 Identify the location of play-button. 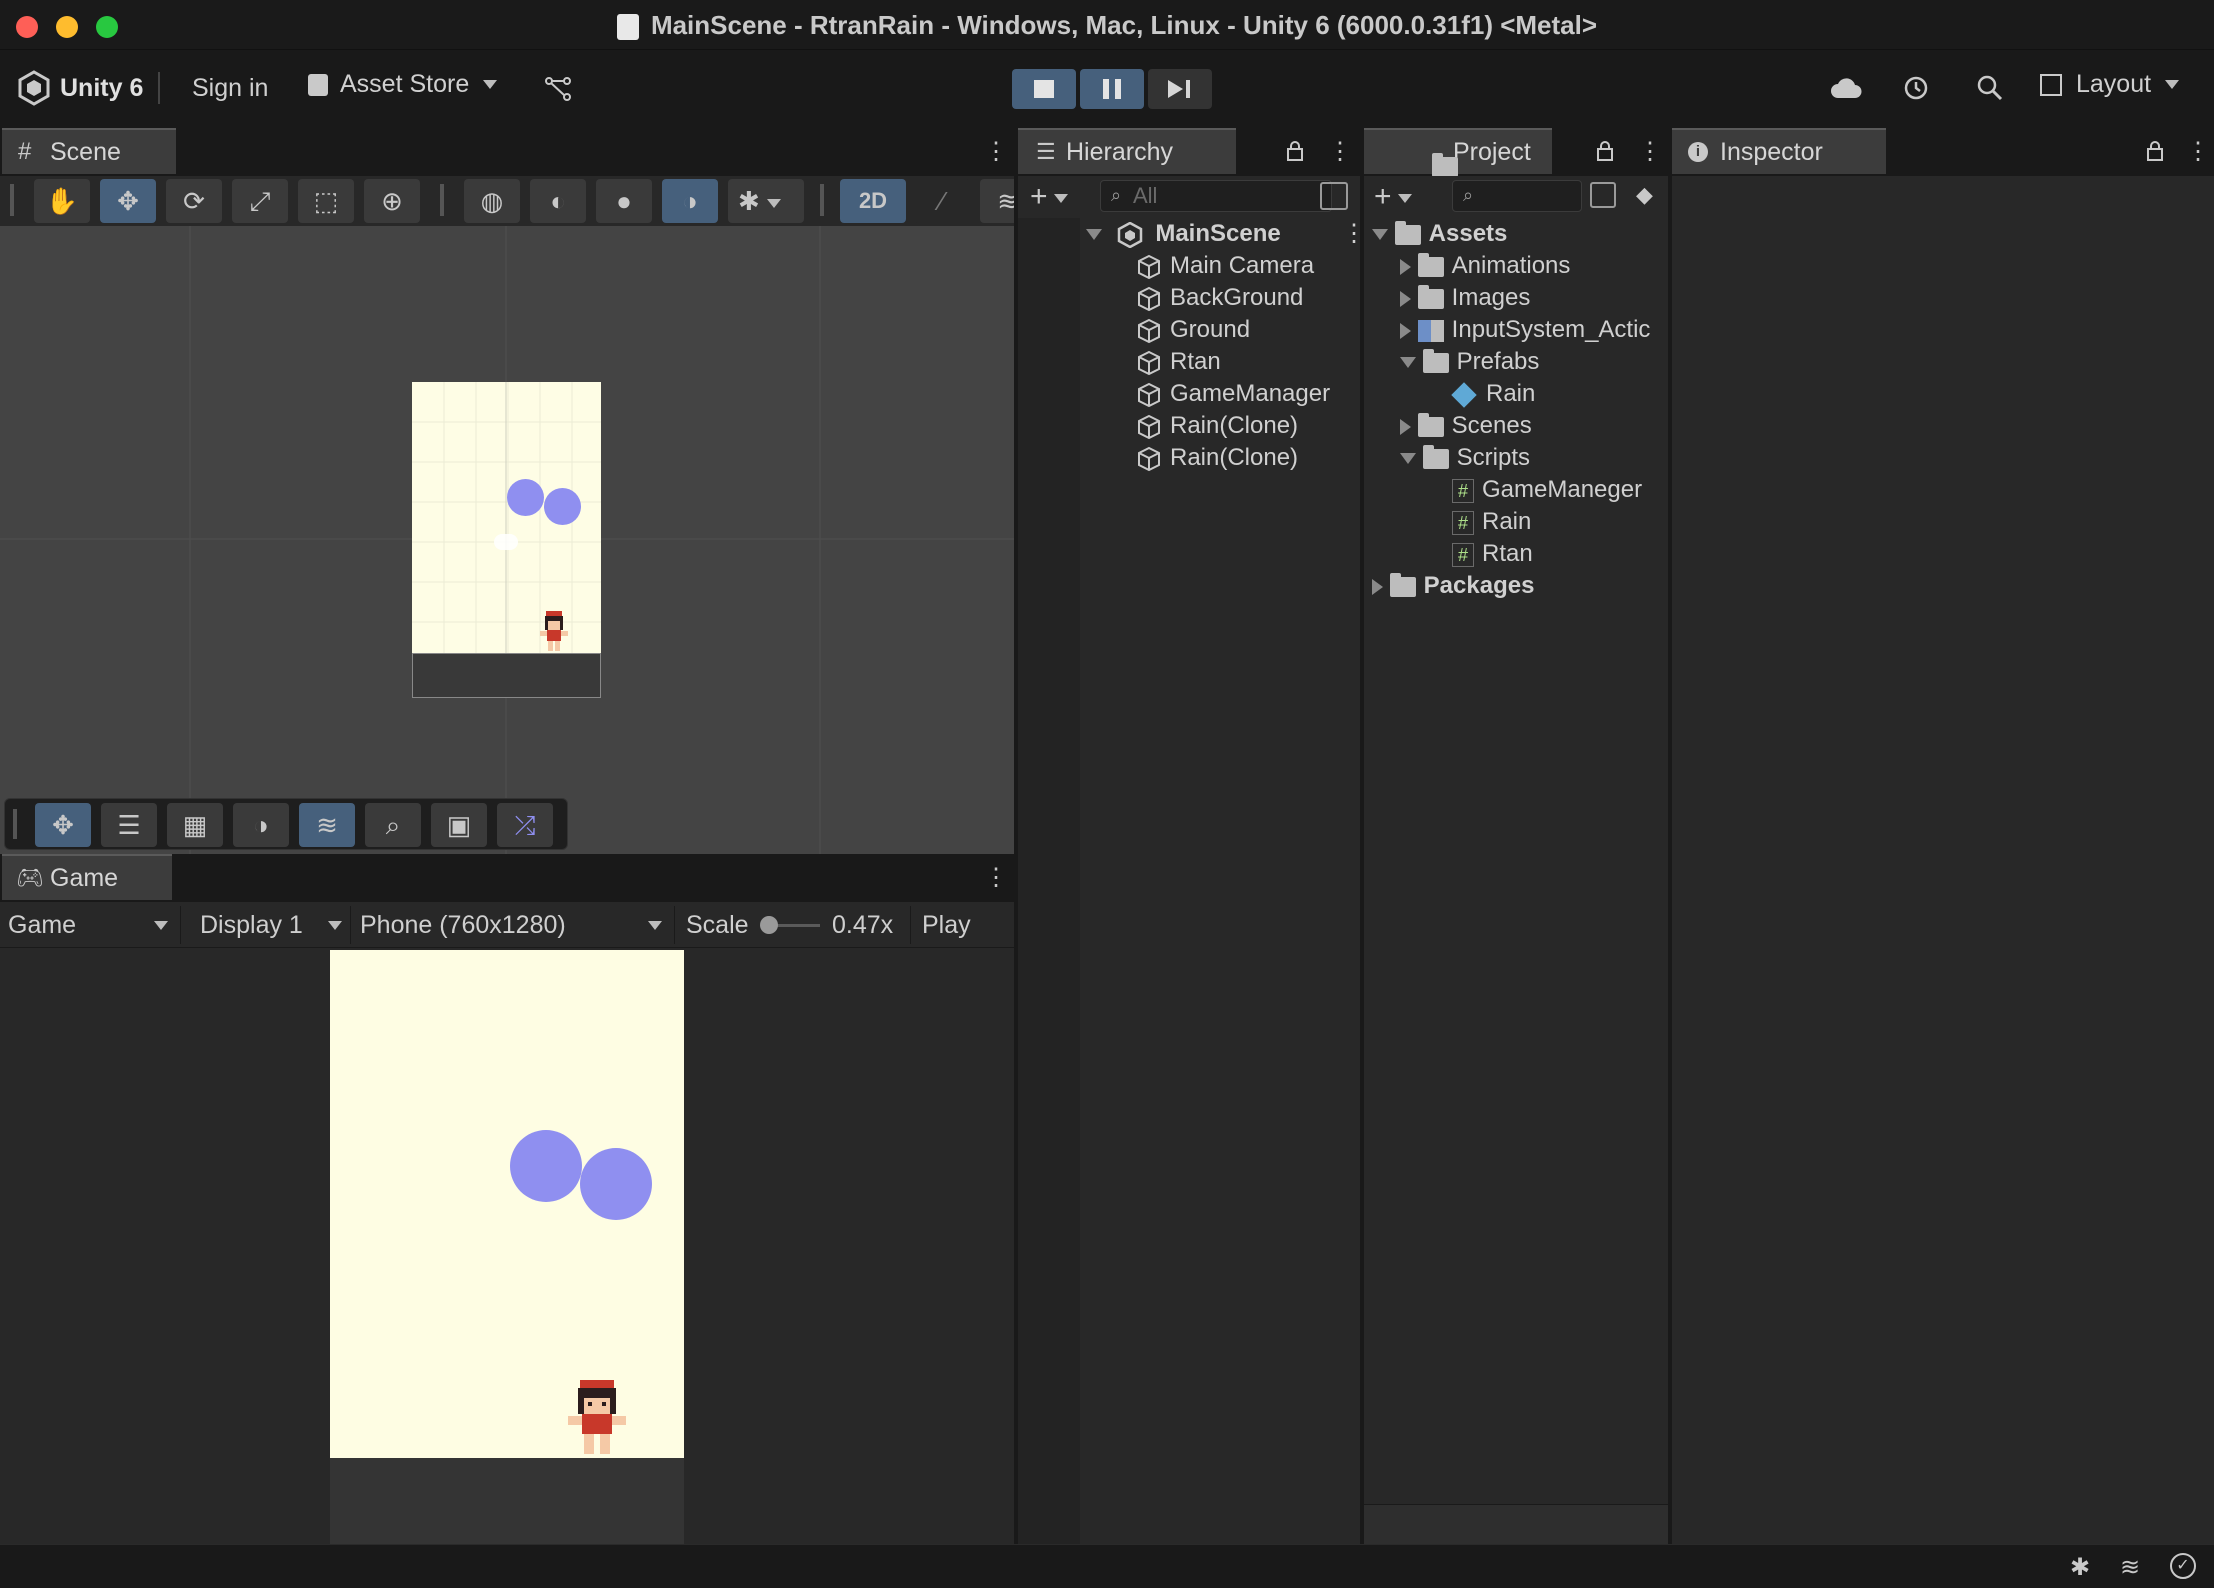
(1044, 89).